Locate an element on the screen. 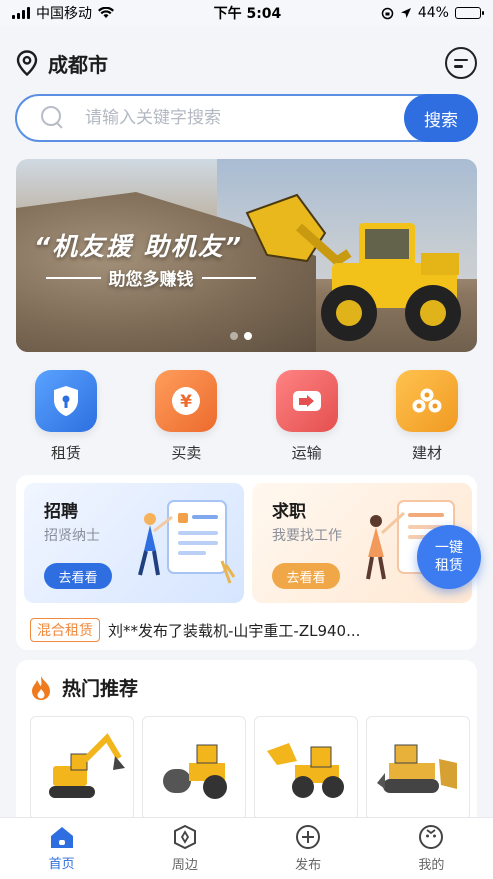 The height and width of the screenshot is (879, 493). search-button: 搜索 is located at coordinates (441, 118).